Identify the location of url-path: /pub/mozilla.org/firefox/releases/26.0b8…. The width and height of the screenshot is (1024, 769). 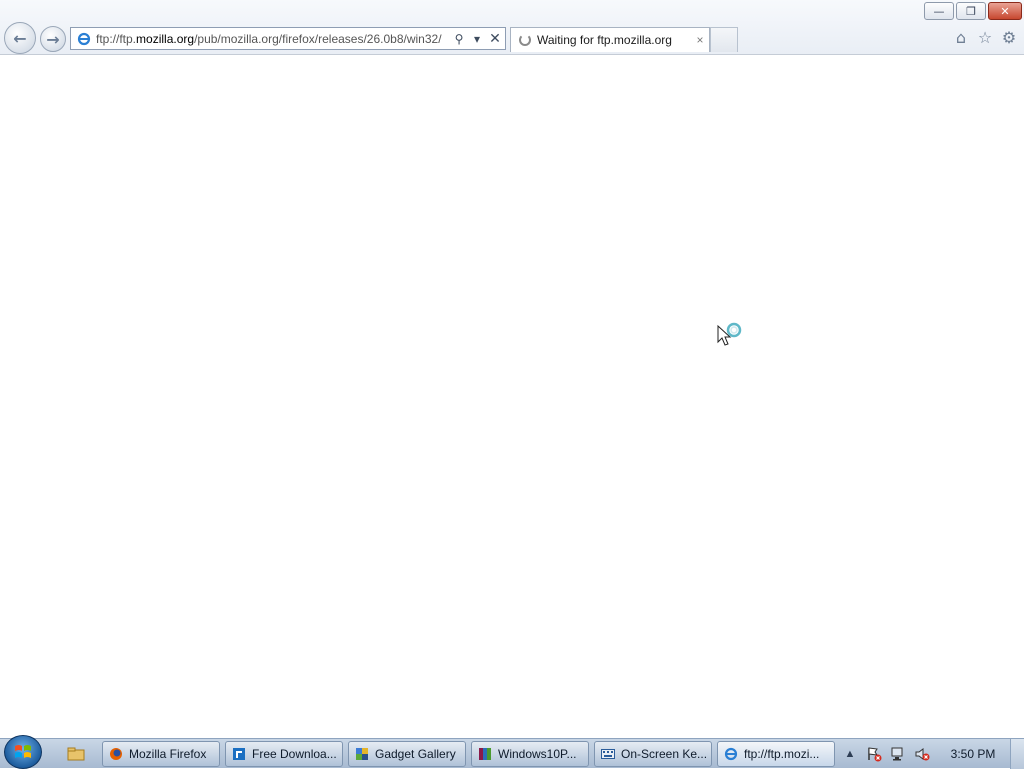
(318, 38).